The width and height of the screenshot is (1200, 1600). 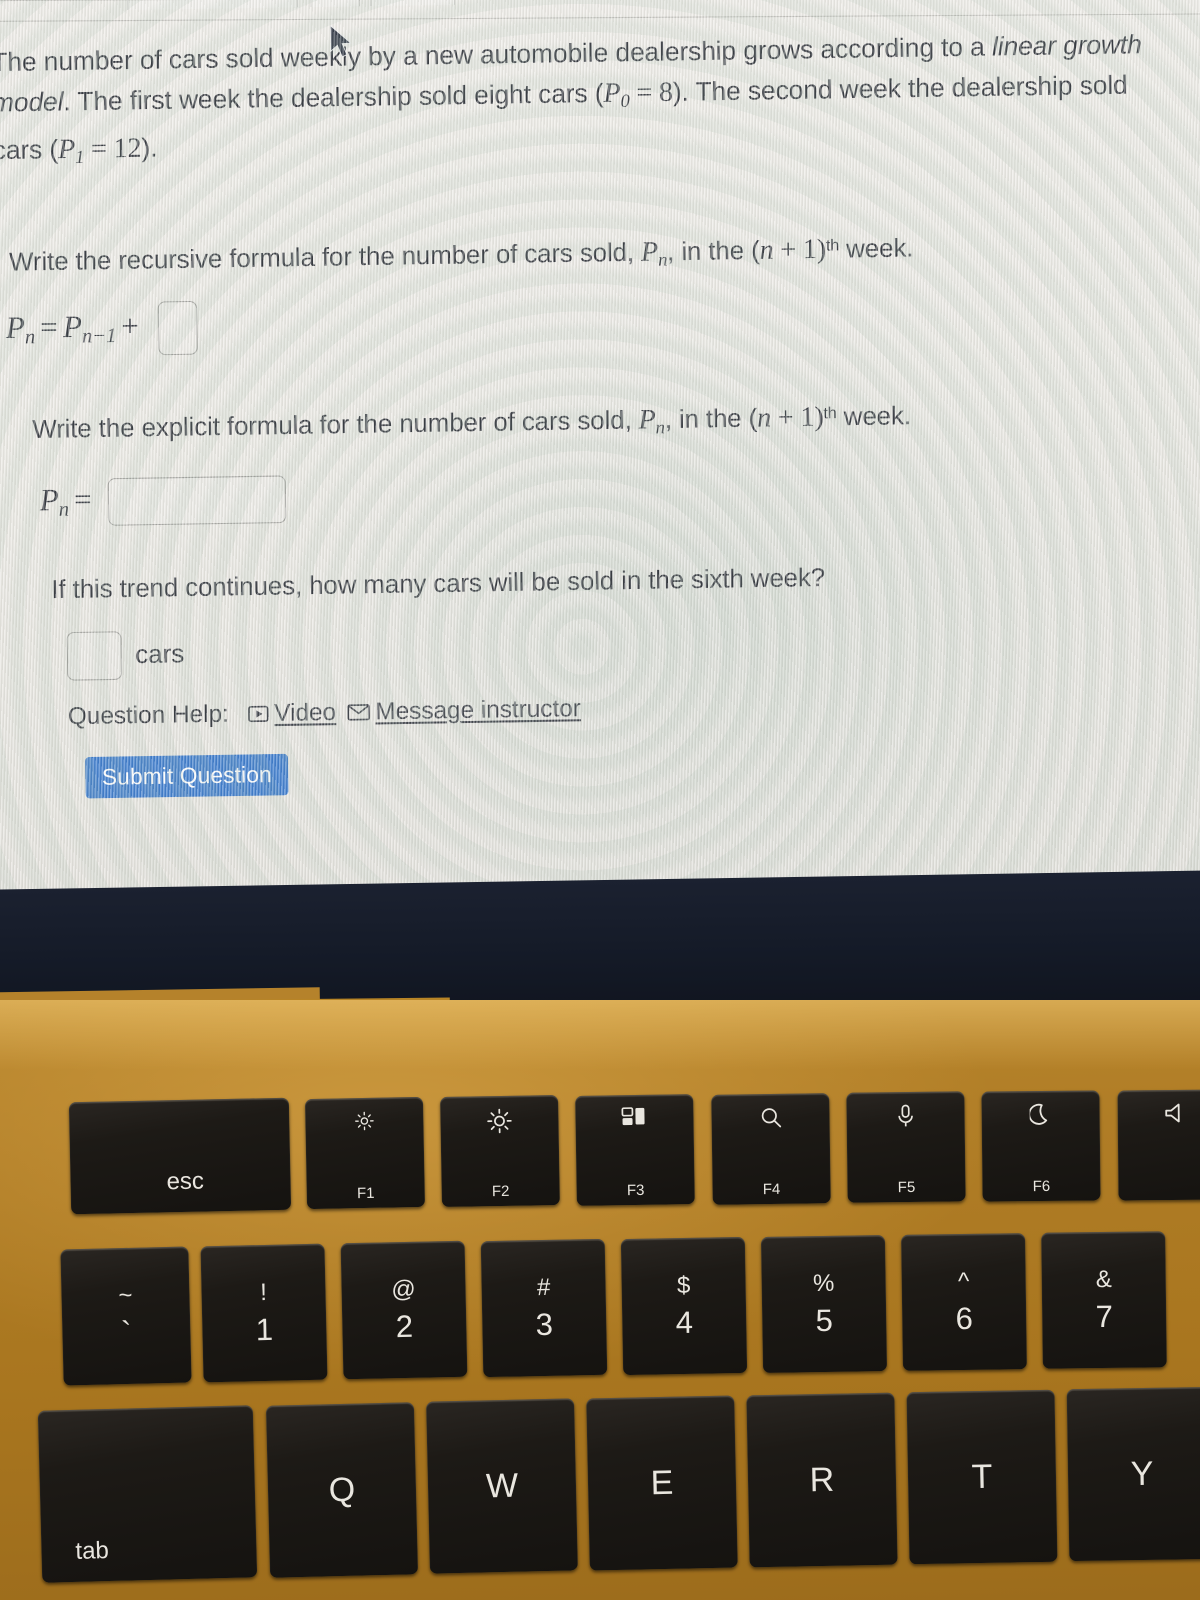 What do you see at coordinates (147, 1494) in the screenshot?
I see `key-tab: tab` at bounding box center [147, 1494].